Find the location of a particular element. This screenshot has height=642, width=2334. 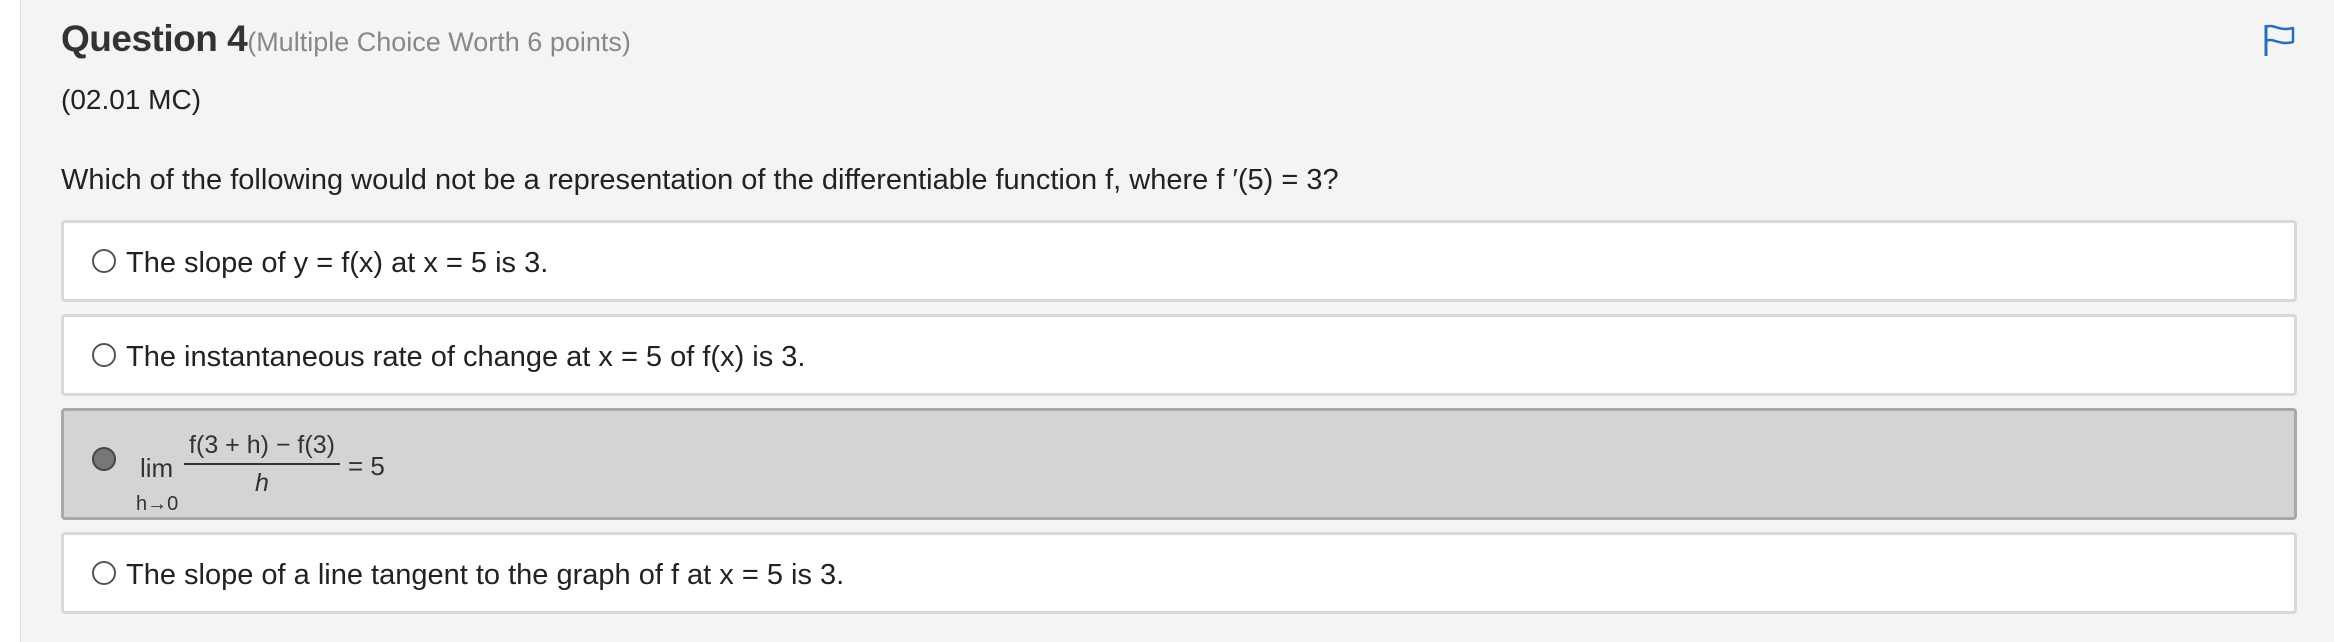

radio-button-c-selected is located at coordinates (104, 459).